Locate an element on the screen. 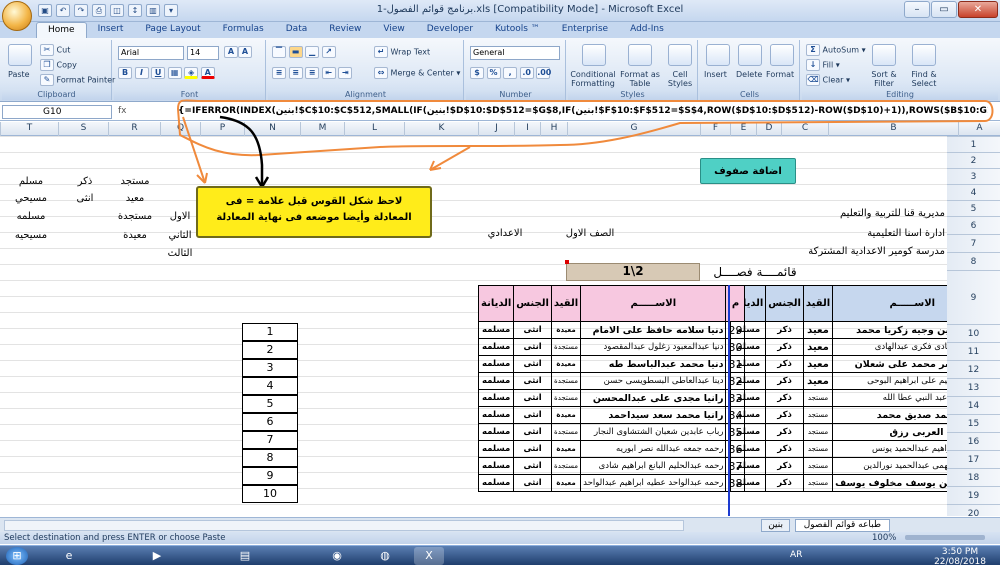  sort-filter-button: Sort & Filter is located at coordinates (884, 79).